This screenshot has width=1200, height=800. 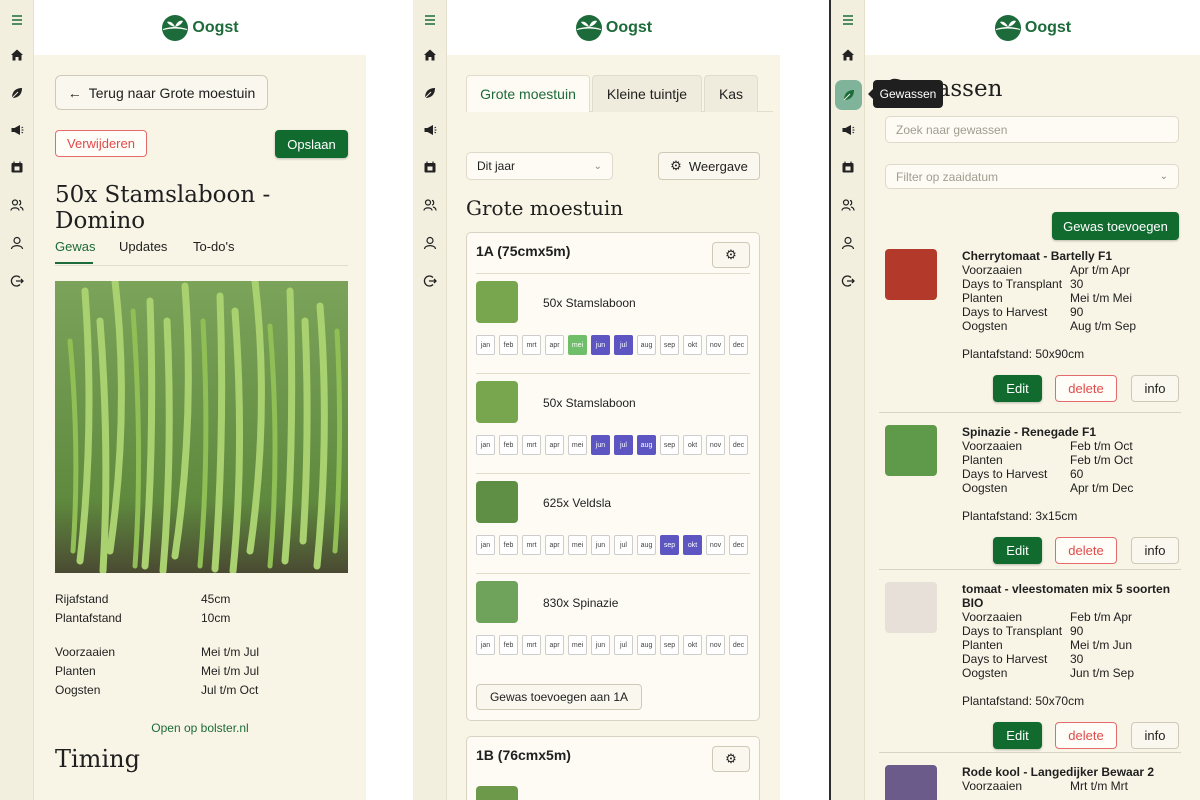 What do you see at coordinates (200, 728) in the screenshot?
I see `bolster-link: Open op bolster.nl` at bounding box center [200, 728].